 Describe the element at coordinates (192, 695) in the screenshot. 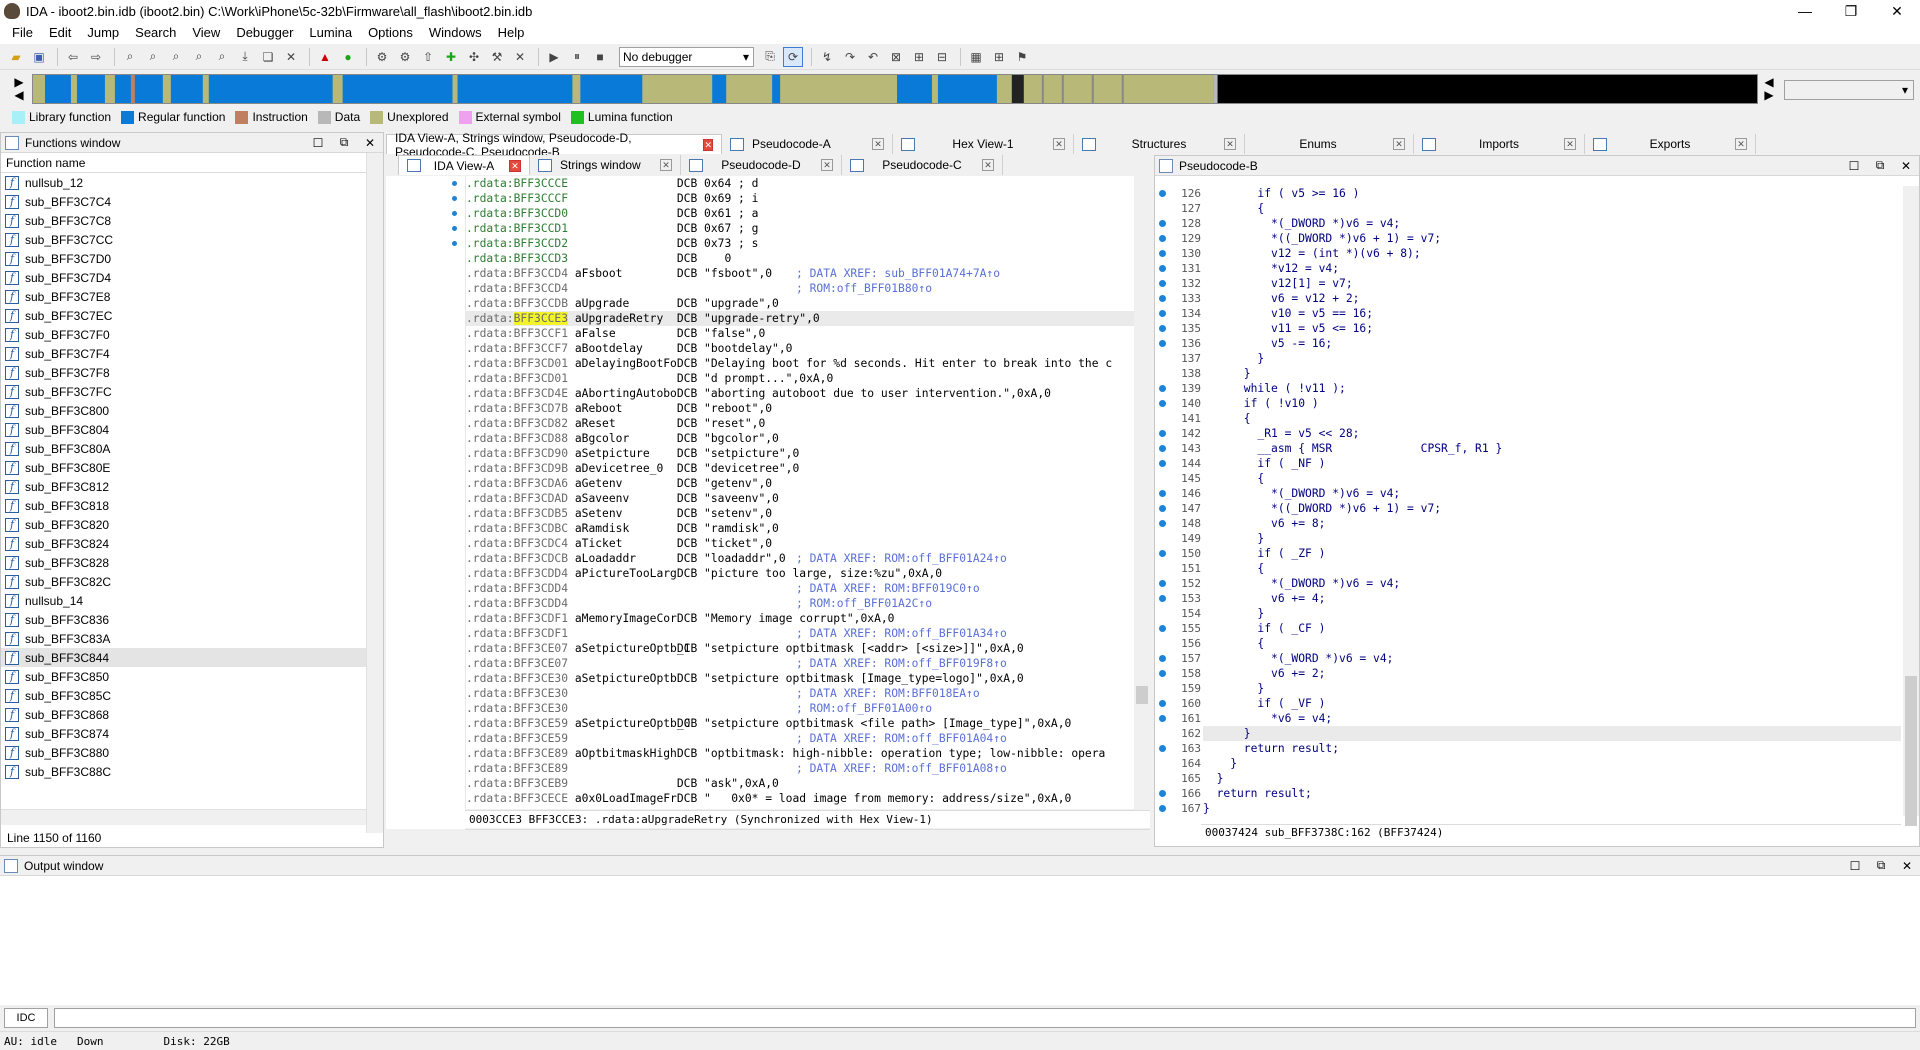

I see `function-list-item: f sub_BFF3C85C` at that location.